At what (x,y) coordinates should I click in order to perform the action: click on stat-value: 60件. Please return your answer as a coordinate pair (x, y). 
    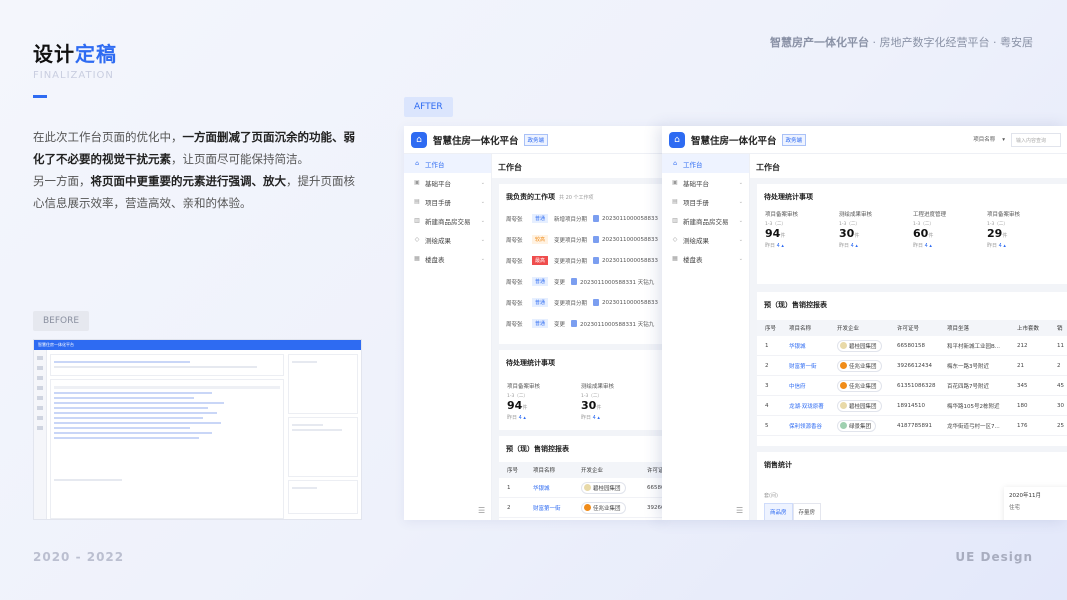
    Looking at the image, I should click on (946, 233).